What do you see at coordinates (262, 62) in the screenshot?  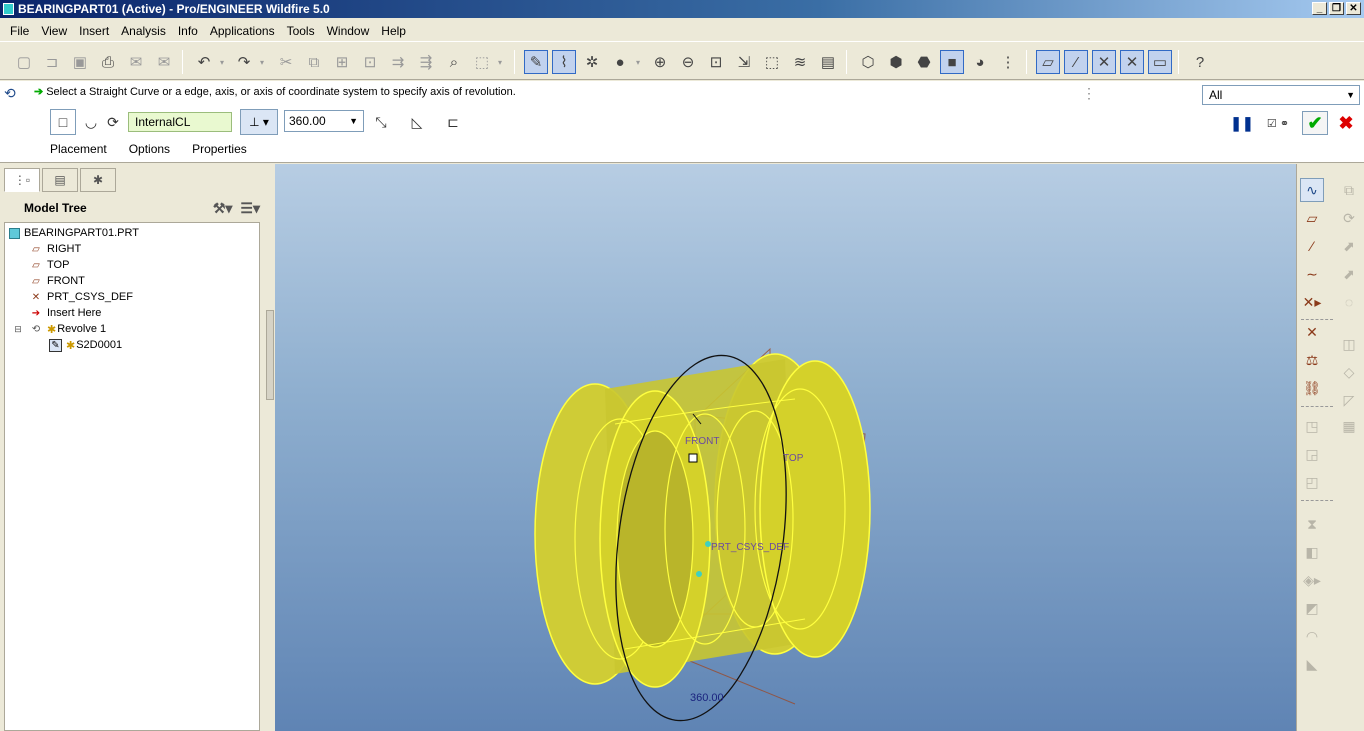 I see `redo-dropdown-icon: ▾` at bounding box center [262, 62].